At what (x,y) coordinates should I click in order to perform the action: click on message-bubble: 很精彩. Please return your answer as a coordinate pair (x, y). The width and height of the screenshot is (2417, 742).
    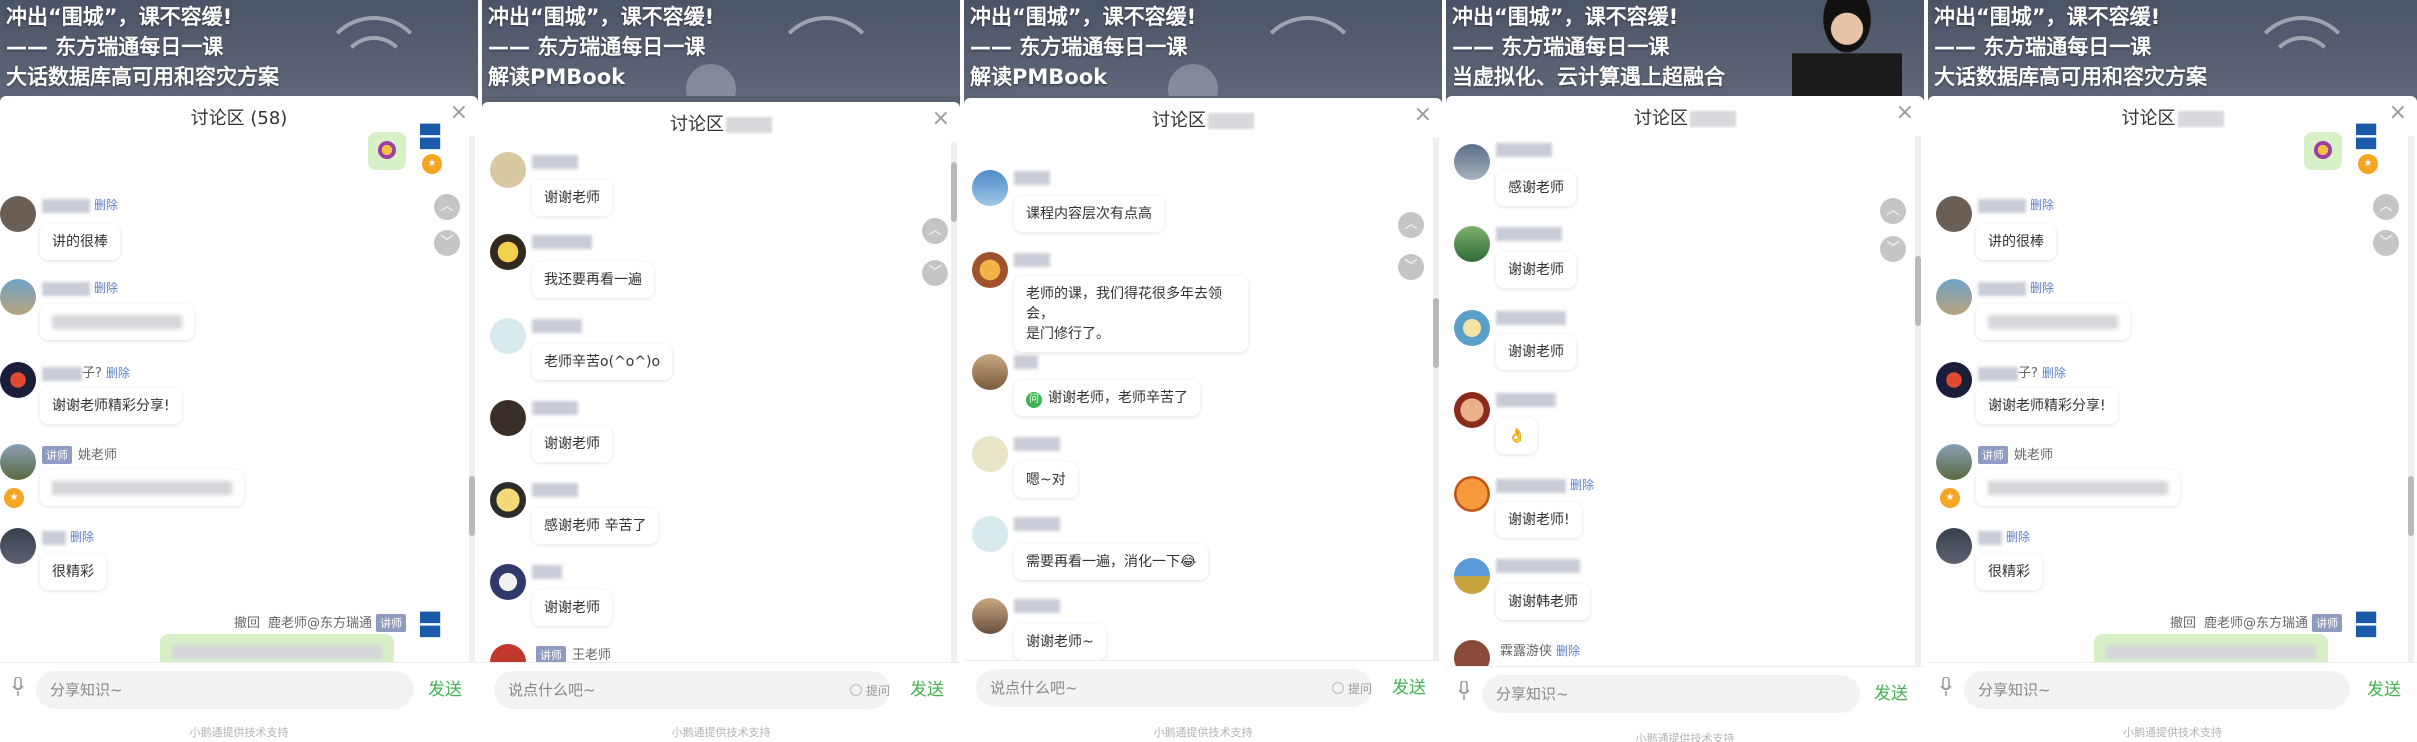
    Looking at the image, I should click on (73, 572).